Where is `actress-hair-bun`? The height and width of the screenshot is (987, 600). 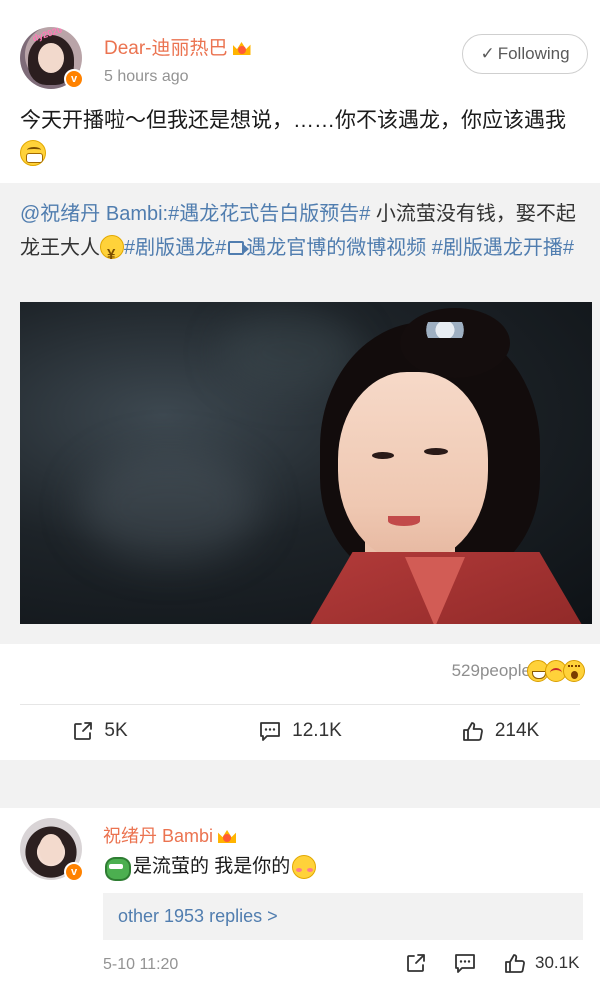
actress-hair-bun is located at coordinates (455, 343).